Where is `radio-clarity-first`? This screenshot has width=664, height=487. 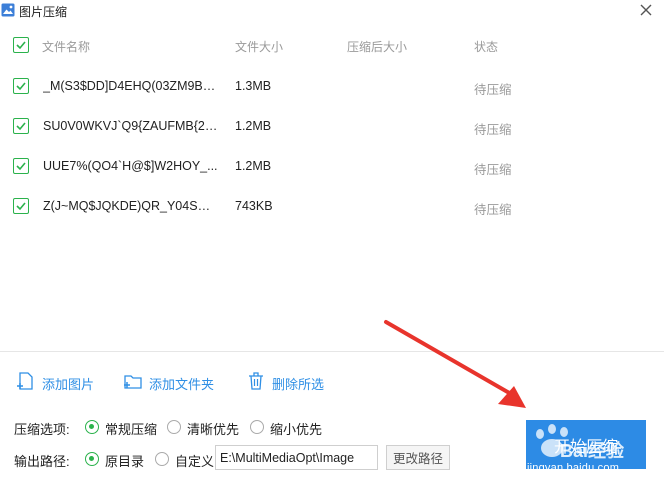
radio-clarity-first is located at coordinates (174, 427).